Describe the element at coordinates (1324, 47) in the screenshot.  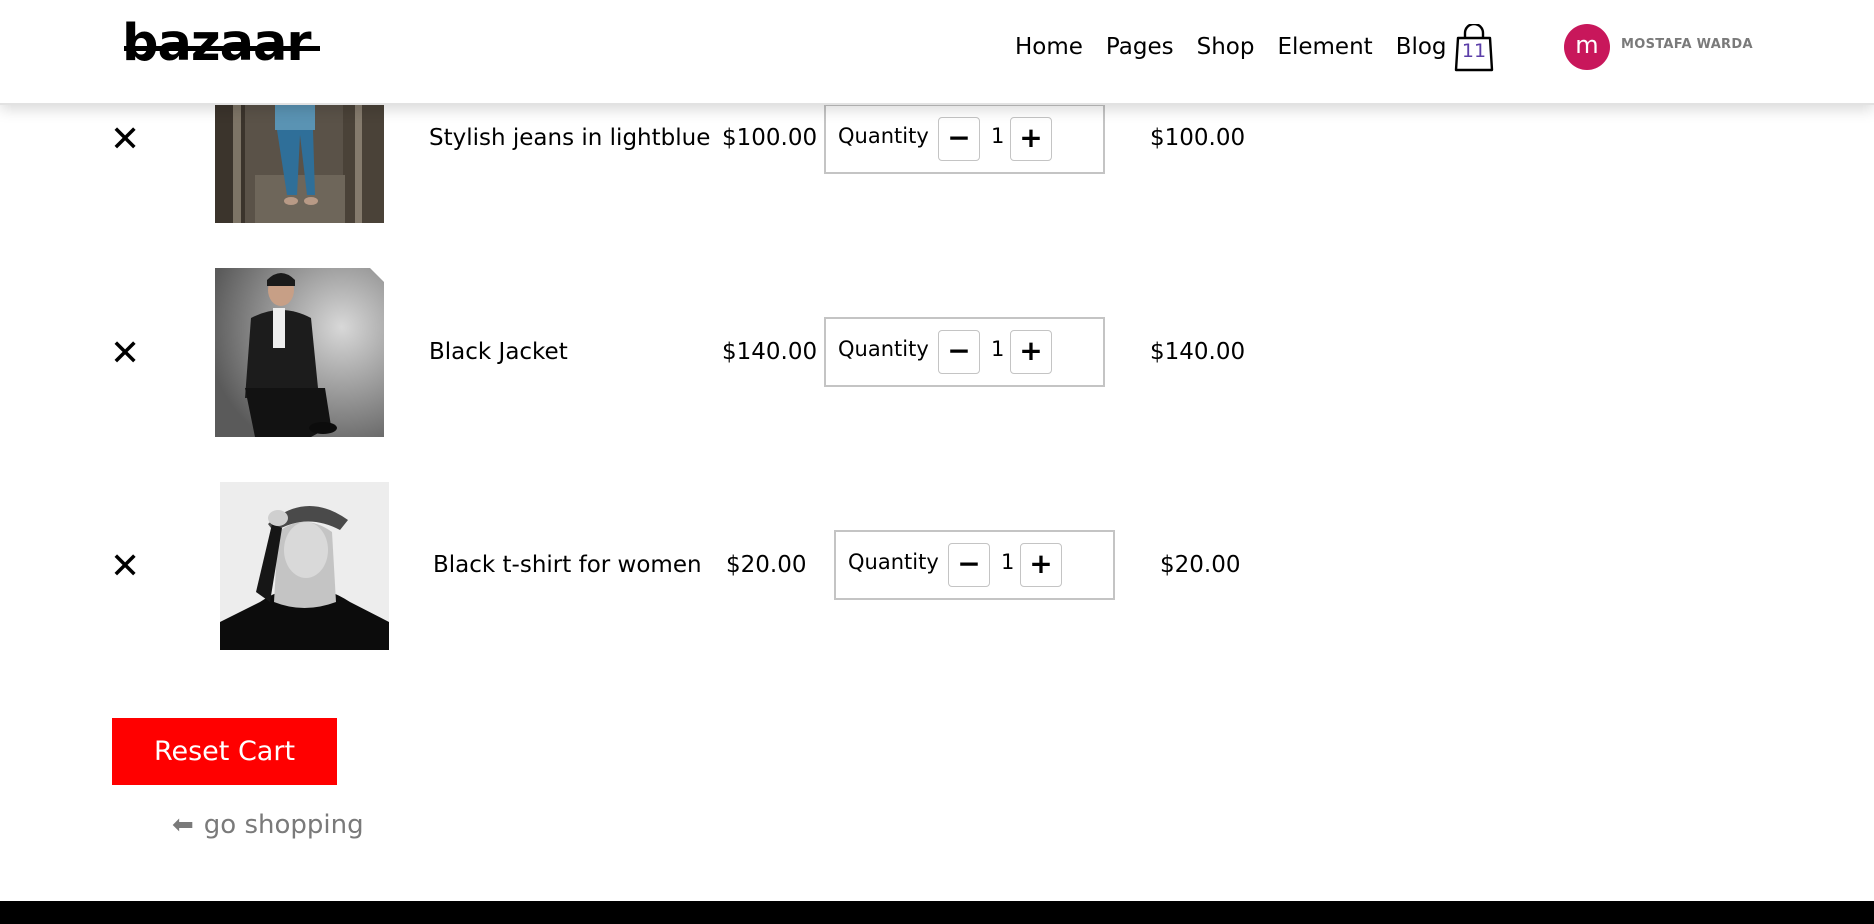
I see `nav-element: Element` at that location.